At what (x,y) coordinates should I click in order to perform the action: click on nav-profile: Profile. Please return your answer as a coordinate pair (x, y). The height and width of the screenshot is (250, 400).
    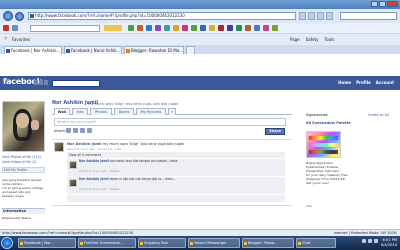
    Looking at the image, I should click on (363, 82).